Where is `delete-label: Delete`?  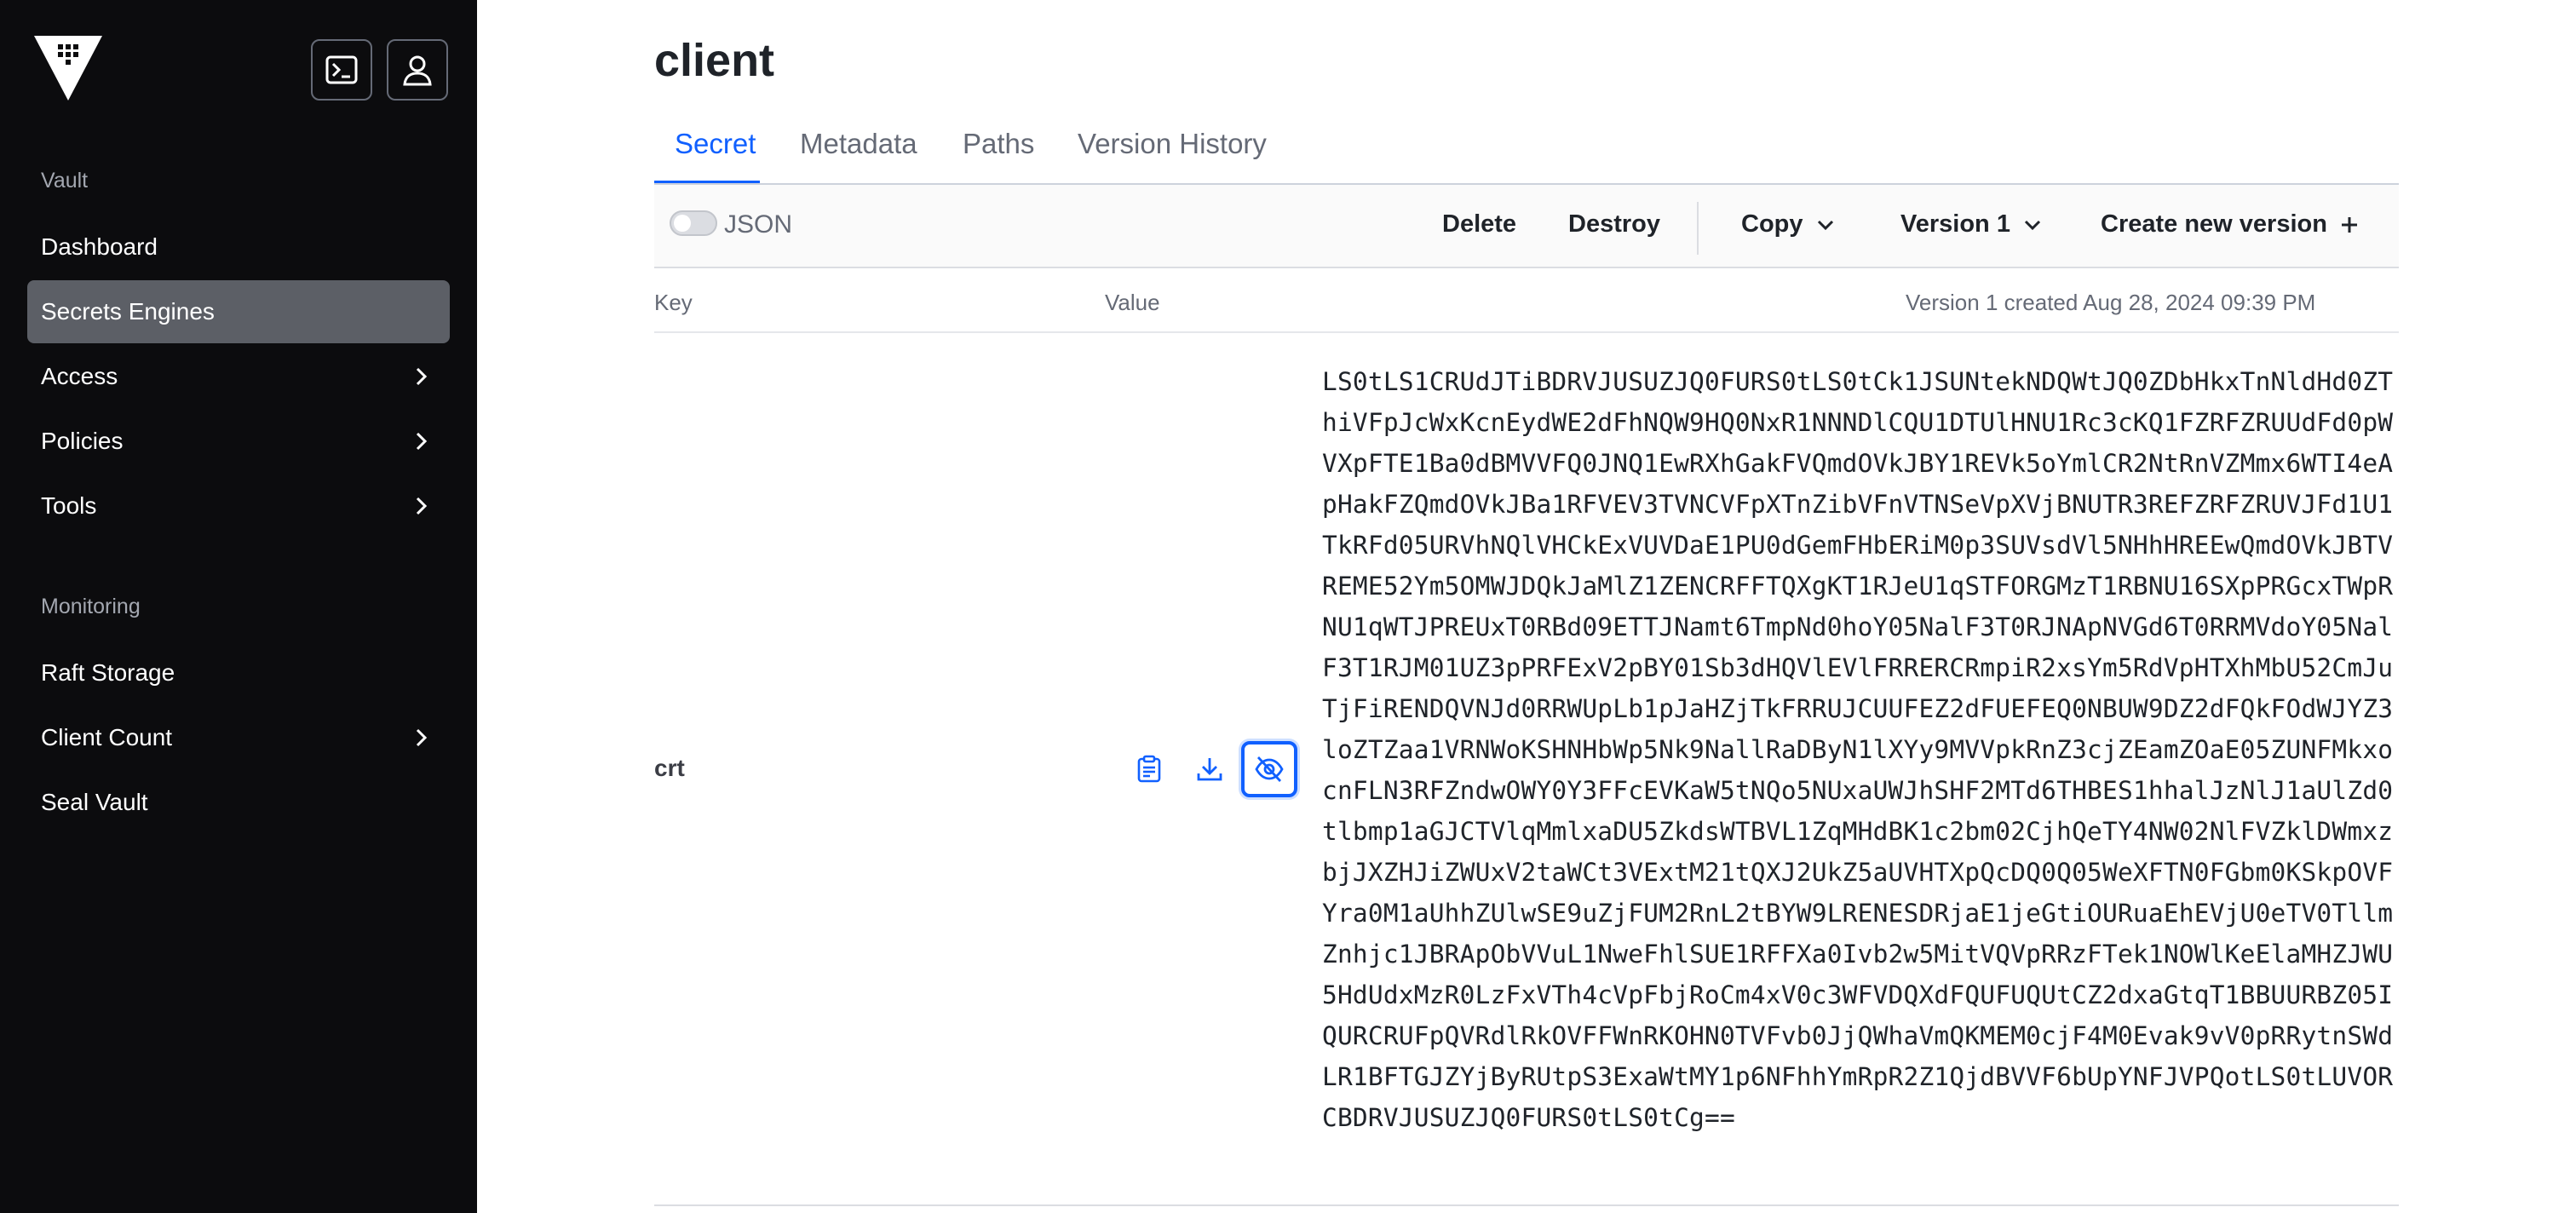
delete-label: Delete is located at coordinates (1480, 224).